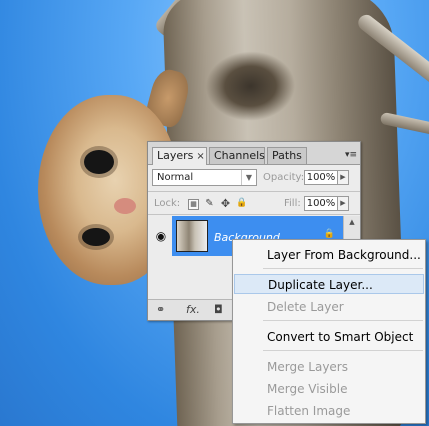  Describe the element at coordinates (225, 204) in the screenshot. I see `lock-position-icon: ✥` at that location.